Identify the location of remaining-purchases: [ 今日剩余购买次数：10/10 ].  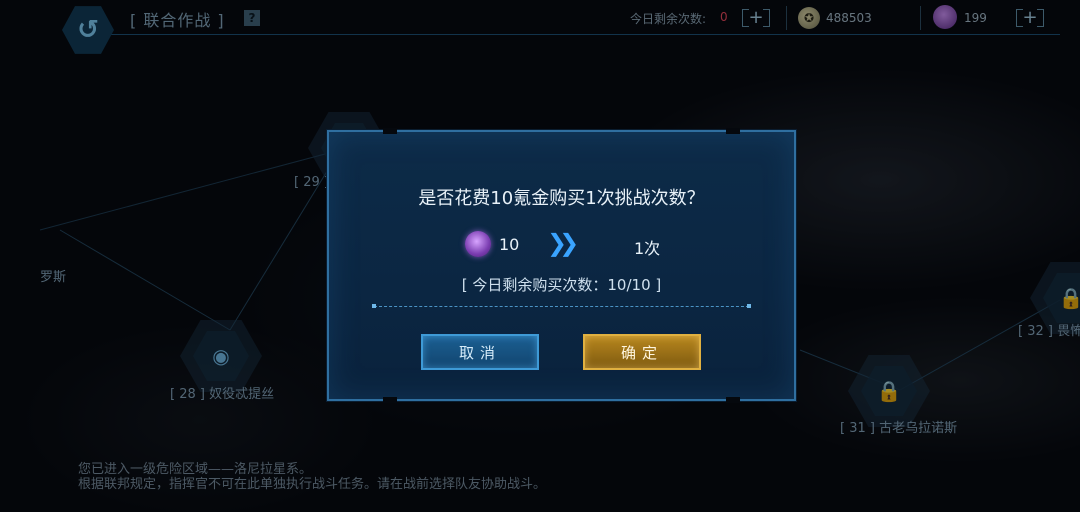
(561, 285).